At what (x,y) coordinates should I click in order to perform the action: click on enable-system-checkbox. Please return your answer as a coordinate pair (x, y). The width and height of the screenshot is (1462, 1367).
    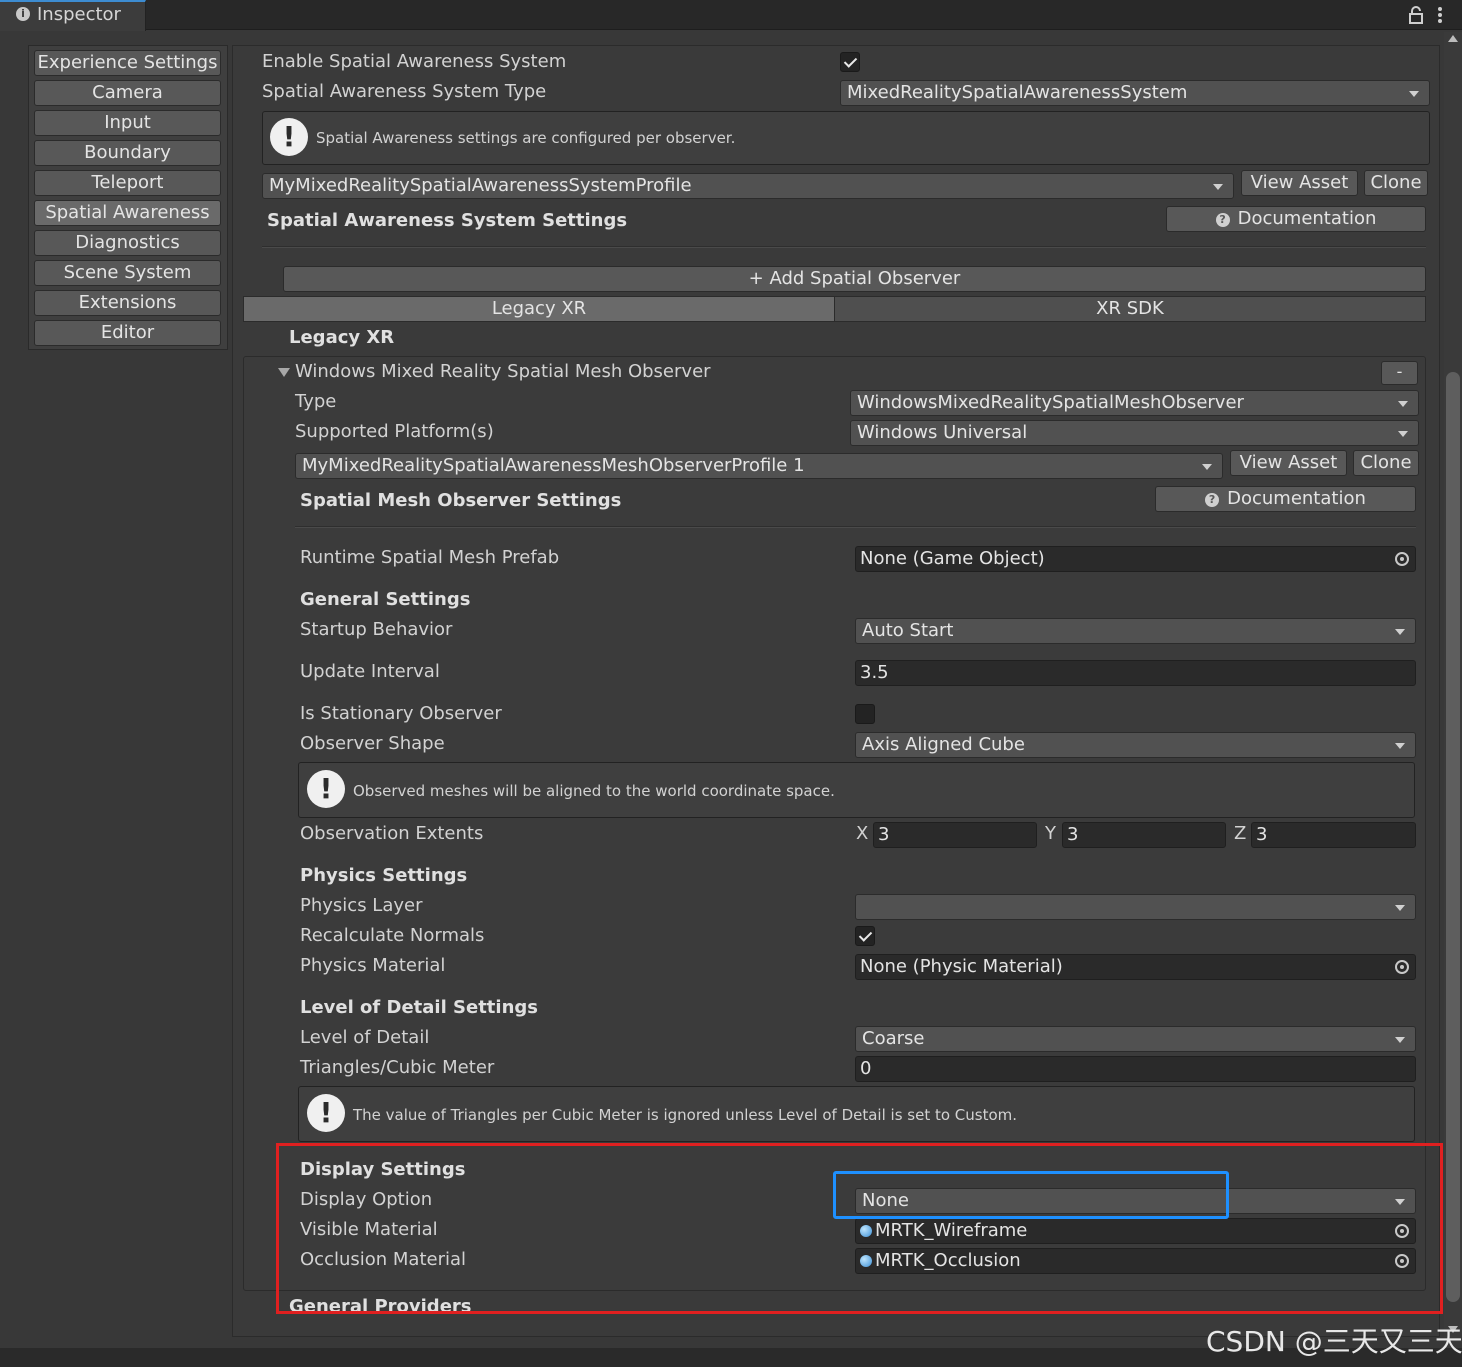
    Looking at the image, I should click on (850, 62).